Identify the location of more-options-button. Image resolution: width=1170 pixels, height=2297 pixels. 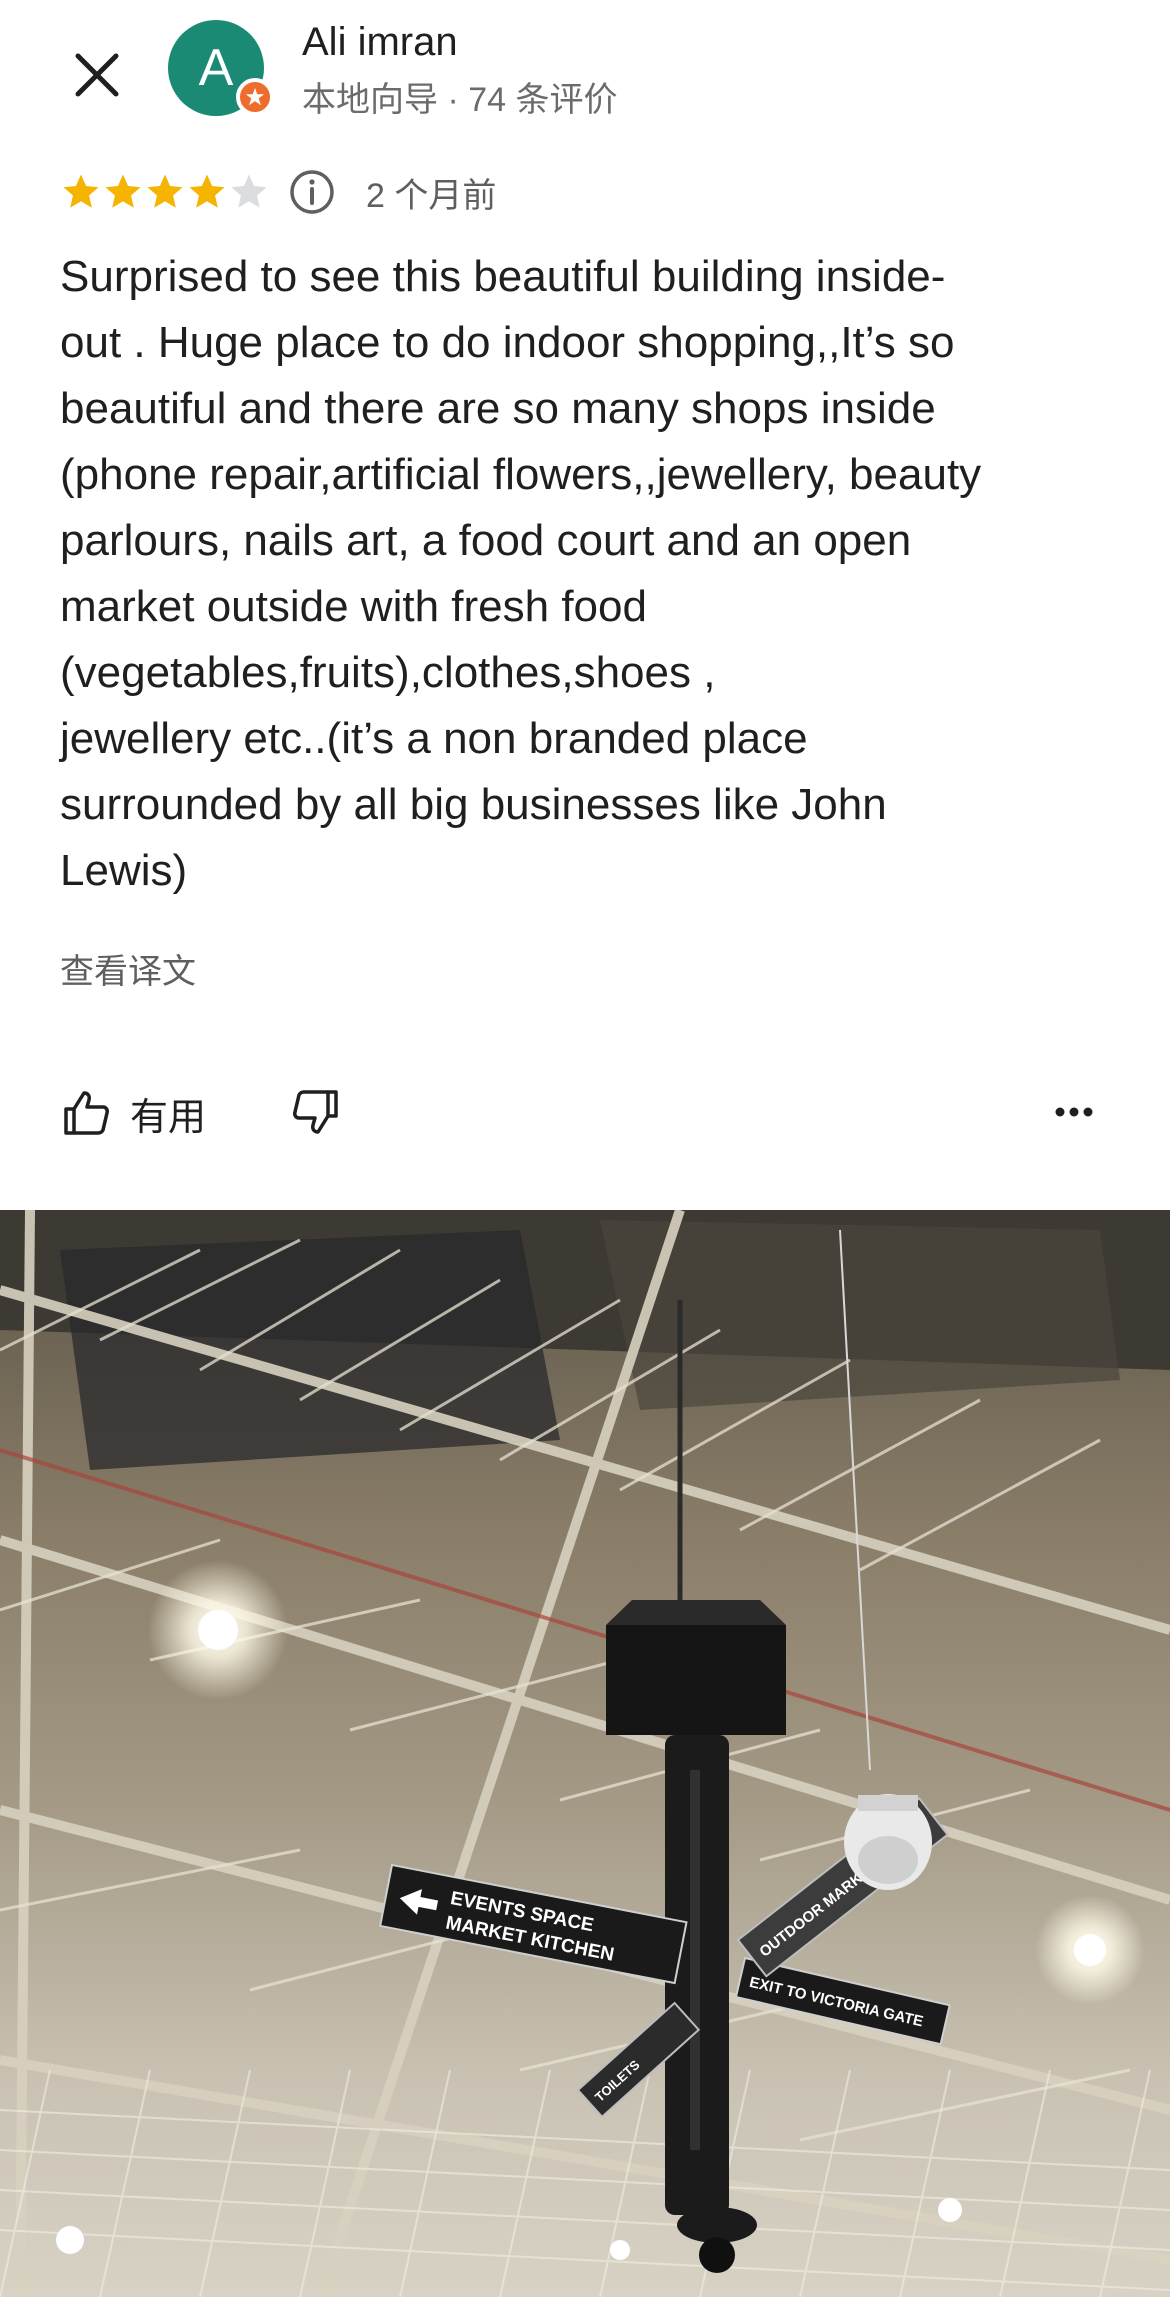
(1074, 1112).